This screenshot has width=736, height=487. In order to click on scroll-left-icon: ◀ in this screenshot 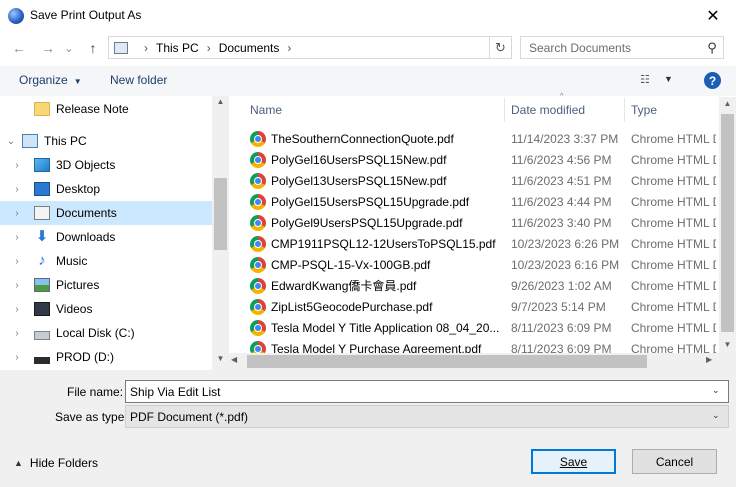, I will do `click(234, 359)`.